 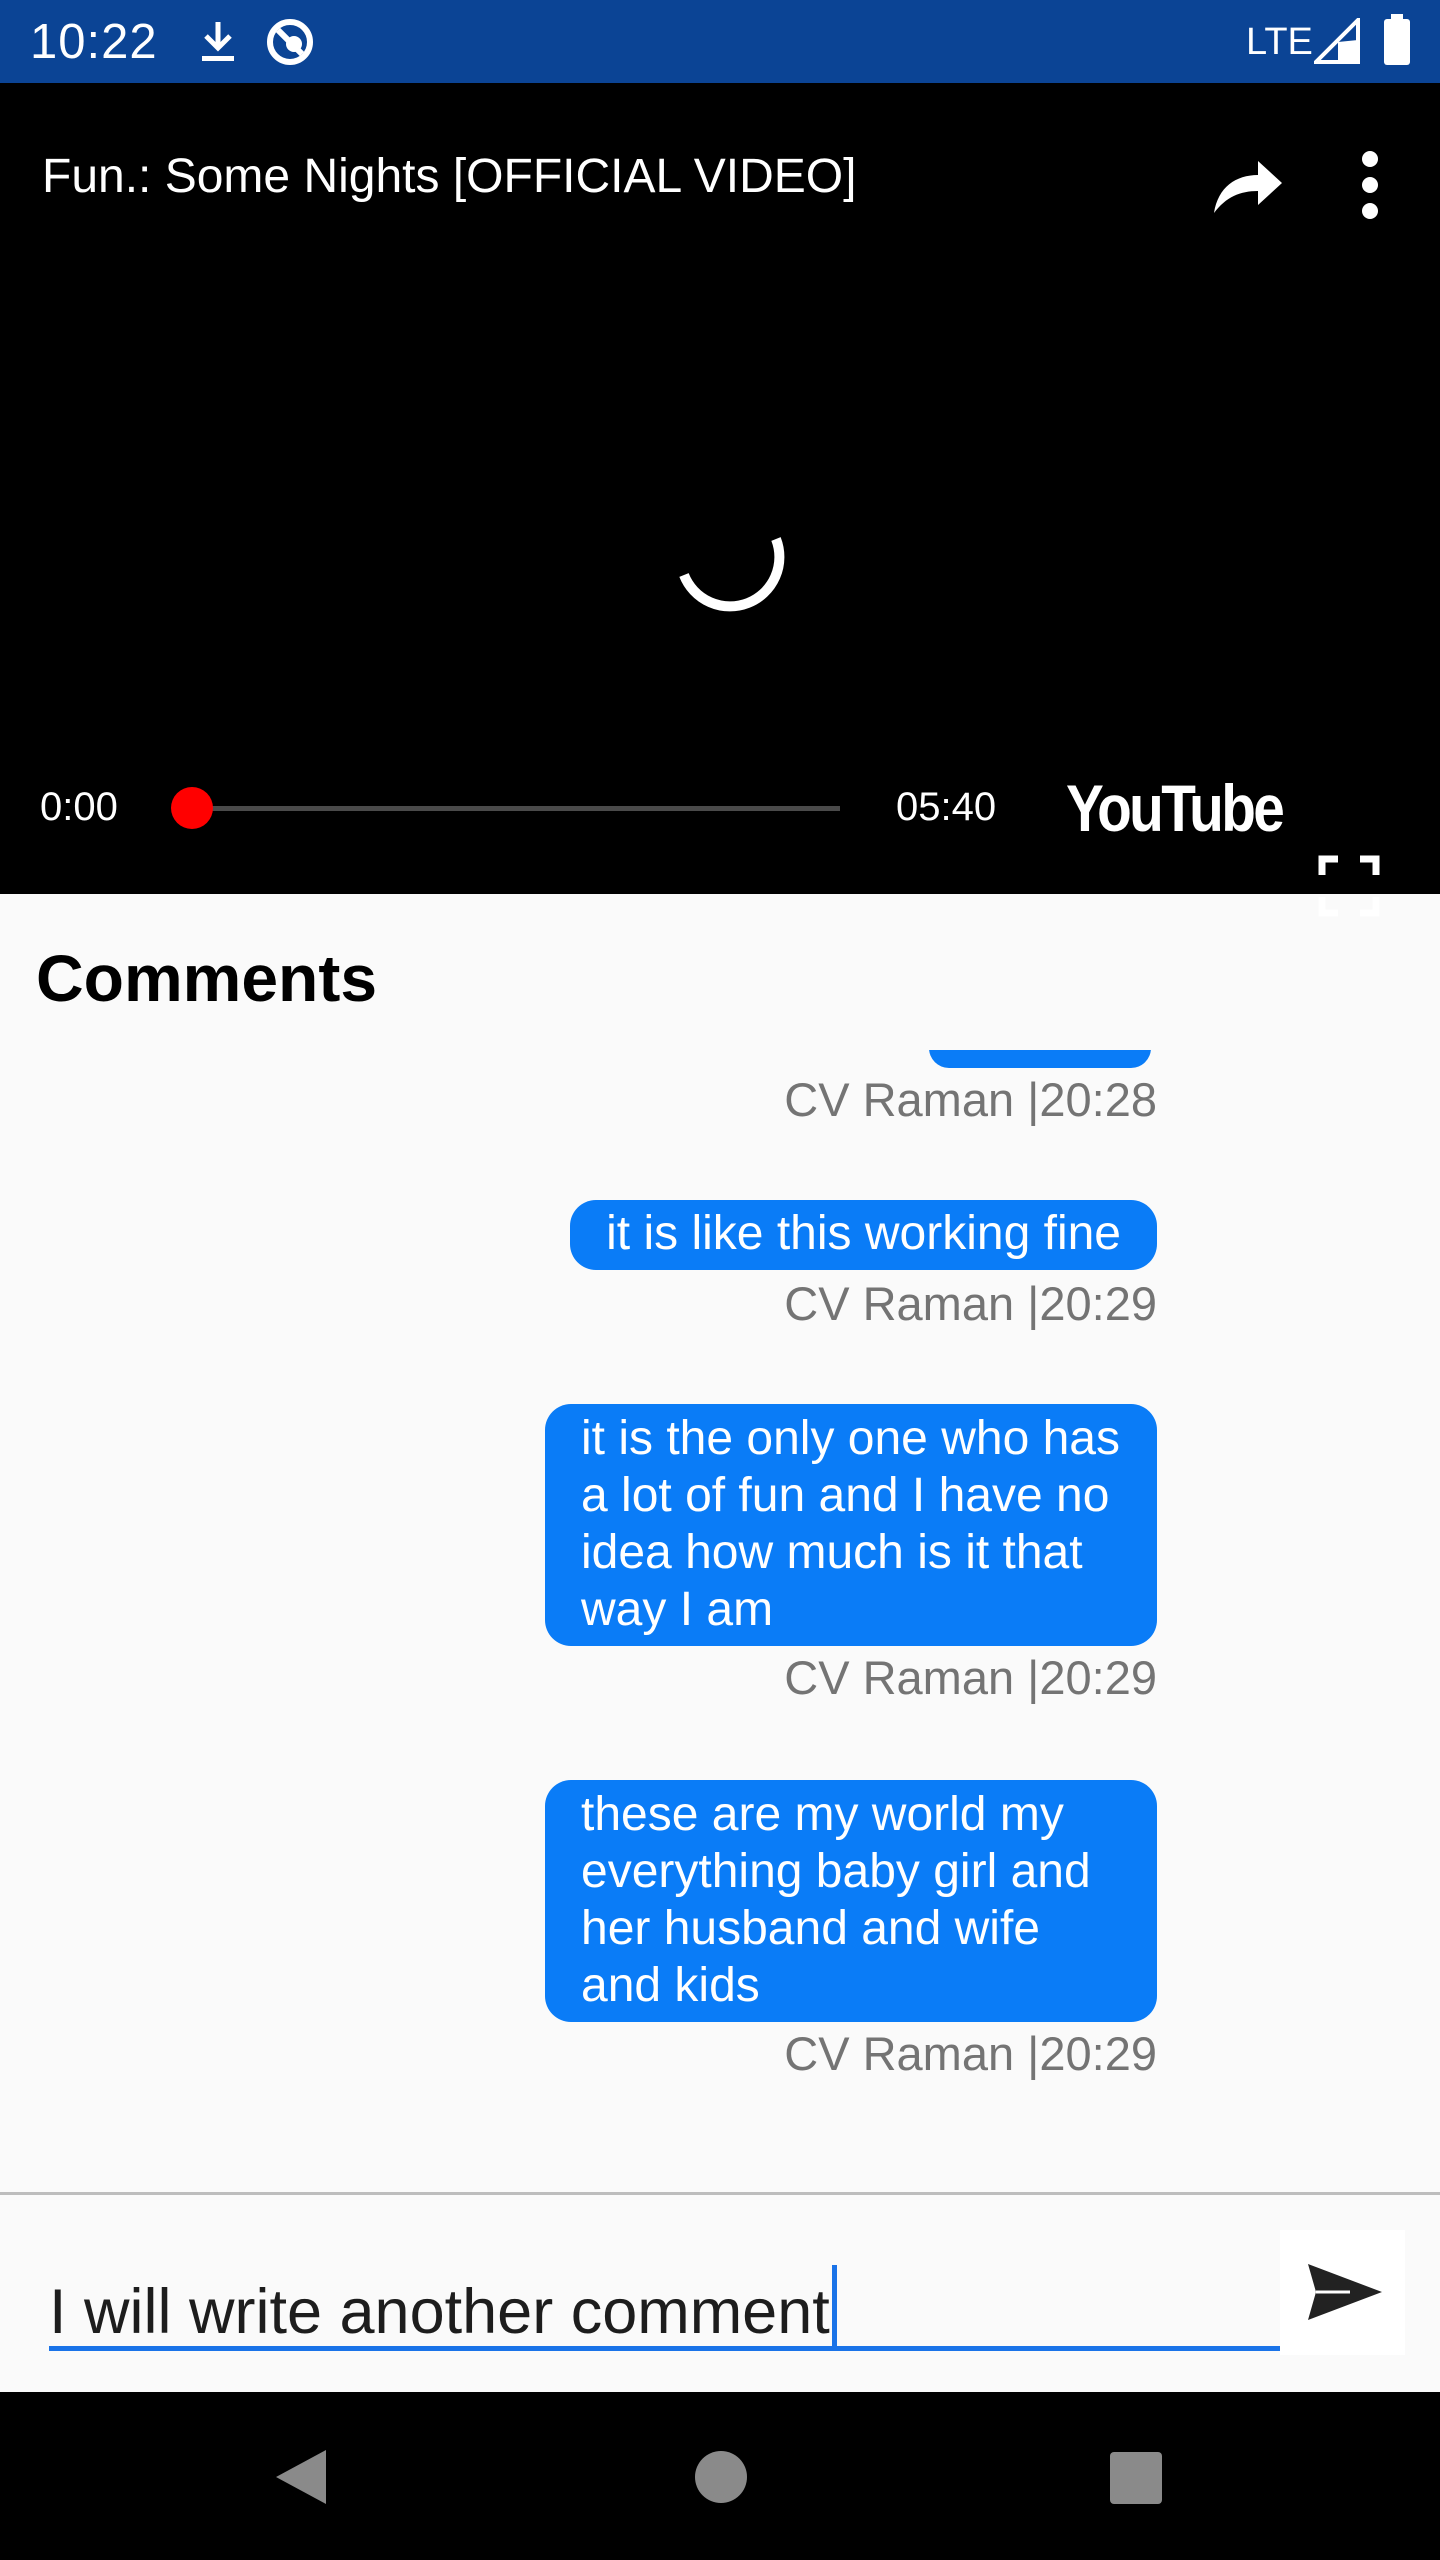 I want to click on status-bar: 10:22 LTE, so click(x=720, y=41).